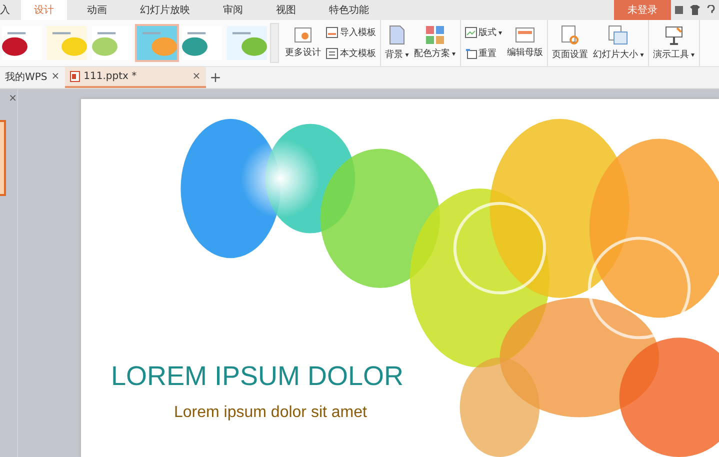  What do you see at coordinates (618, 35) in the screenshot?
I see `slide-size-icon` at bounding box center [618, 35].